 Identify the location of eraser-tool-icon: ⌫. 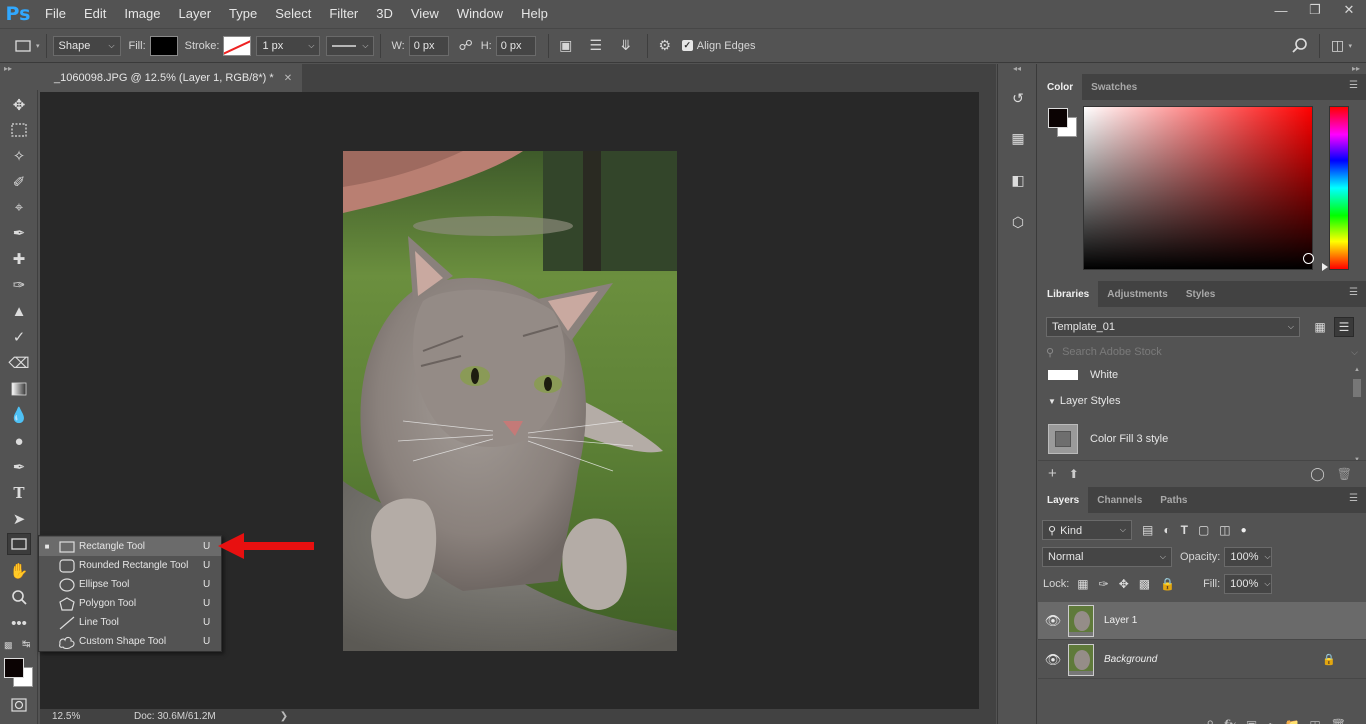
(19, 363).